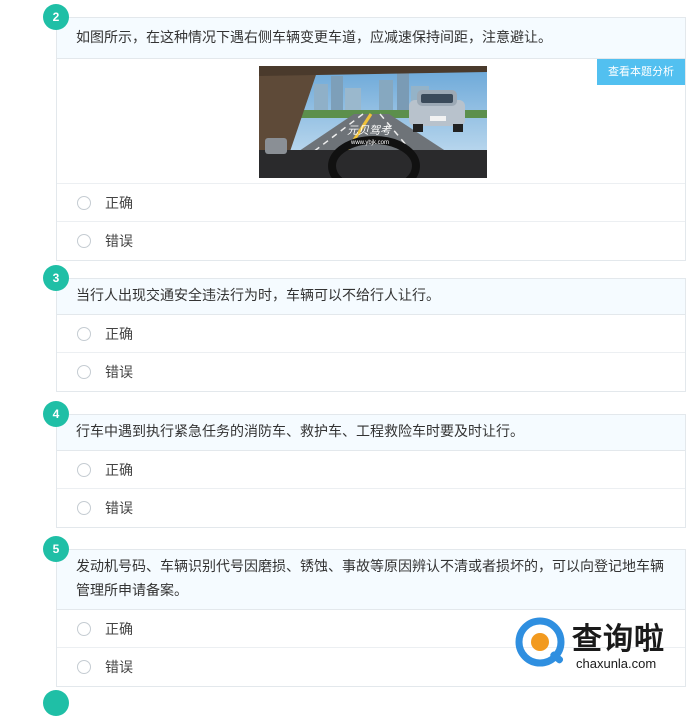  What do you see at coordinates (56, 17) in the screenshot?
I see `question-number-badge: 2` at bounding box center [56, 17].